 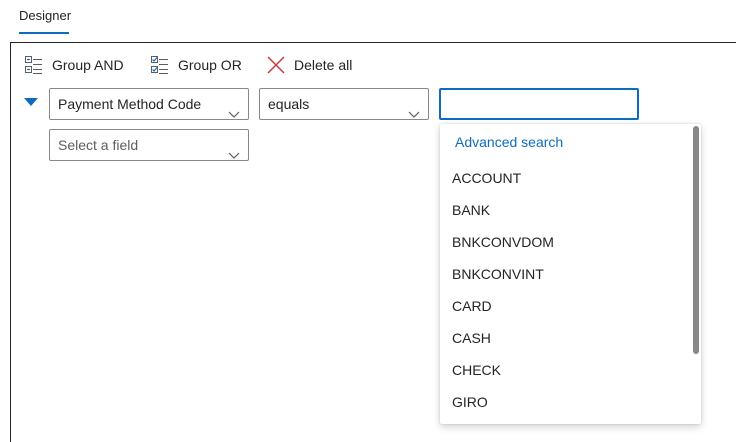 What do you see at coordinates (498, 274) in the screenshot?
I see `dropdown-option: BNKCONVINT` at bounding box center [498, 274].